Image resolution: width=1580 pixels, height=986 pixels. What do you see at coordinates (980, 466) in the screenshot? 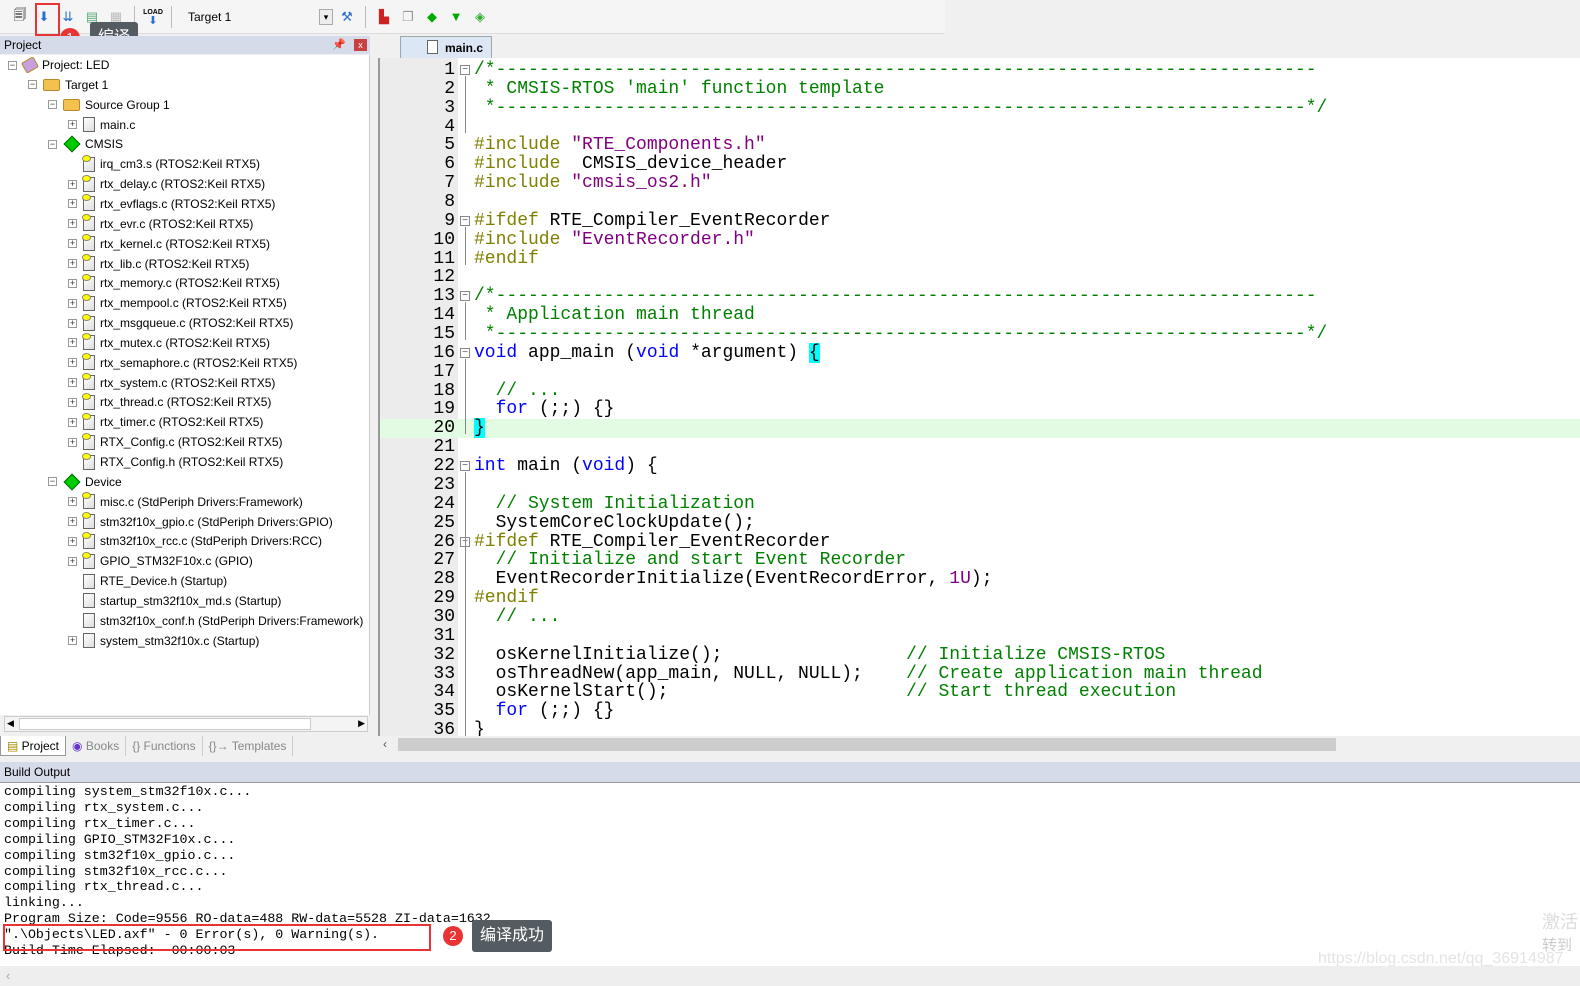
I see `code-line: 22− int main (void) {` at bounding box center [980, 466].